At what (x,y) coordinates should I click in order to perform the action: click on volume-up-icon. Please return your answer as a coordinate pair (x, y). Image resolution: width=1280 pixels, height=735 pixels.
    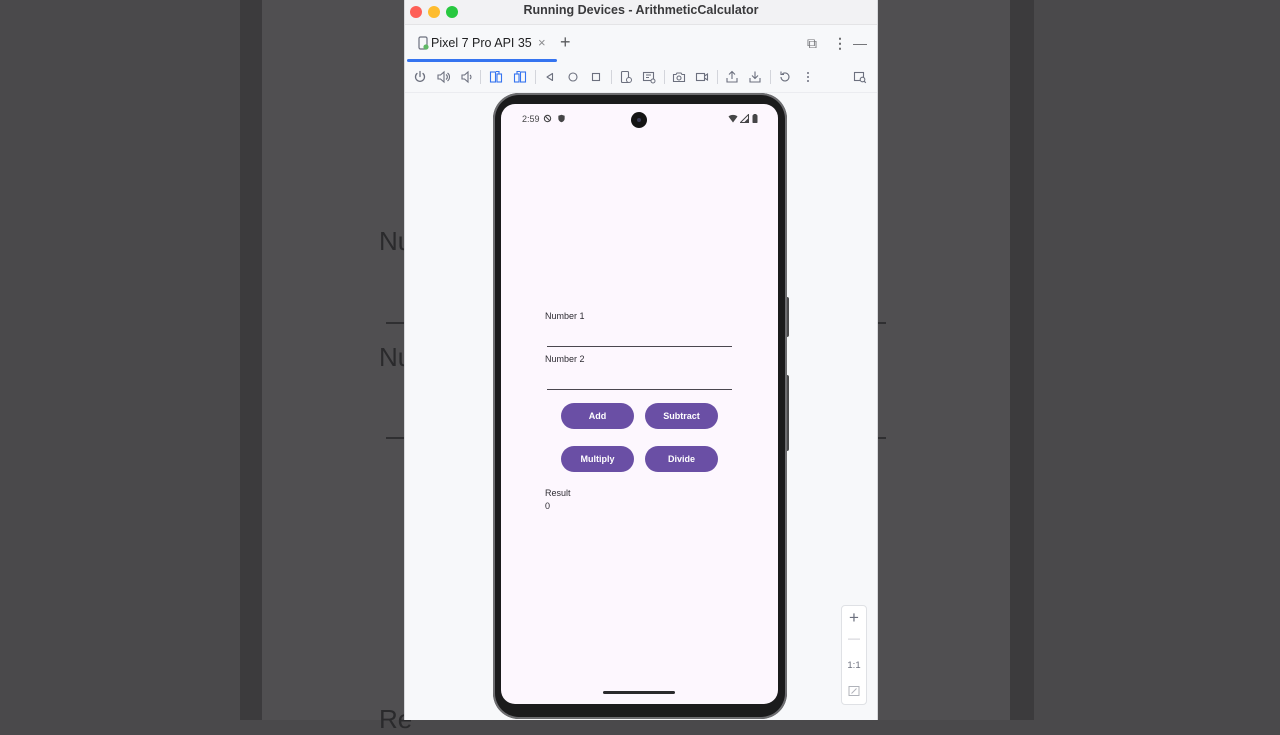
    Looking at the image, I should click on (443, 77).